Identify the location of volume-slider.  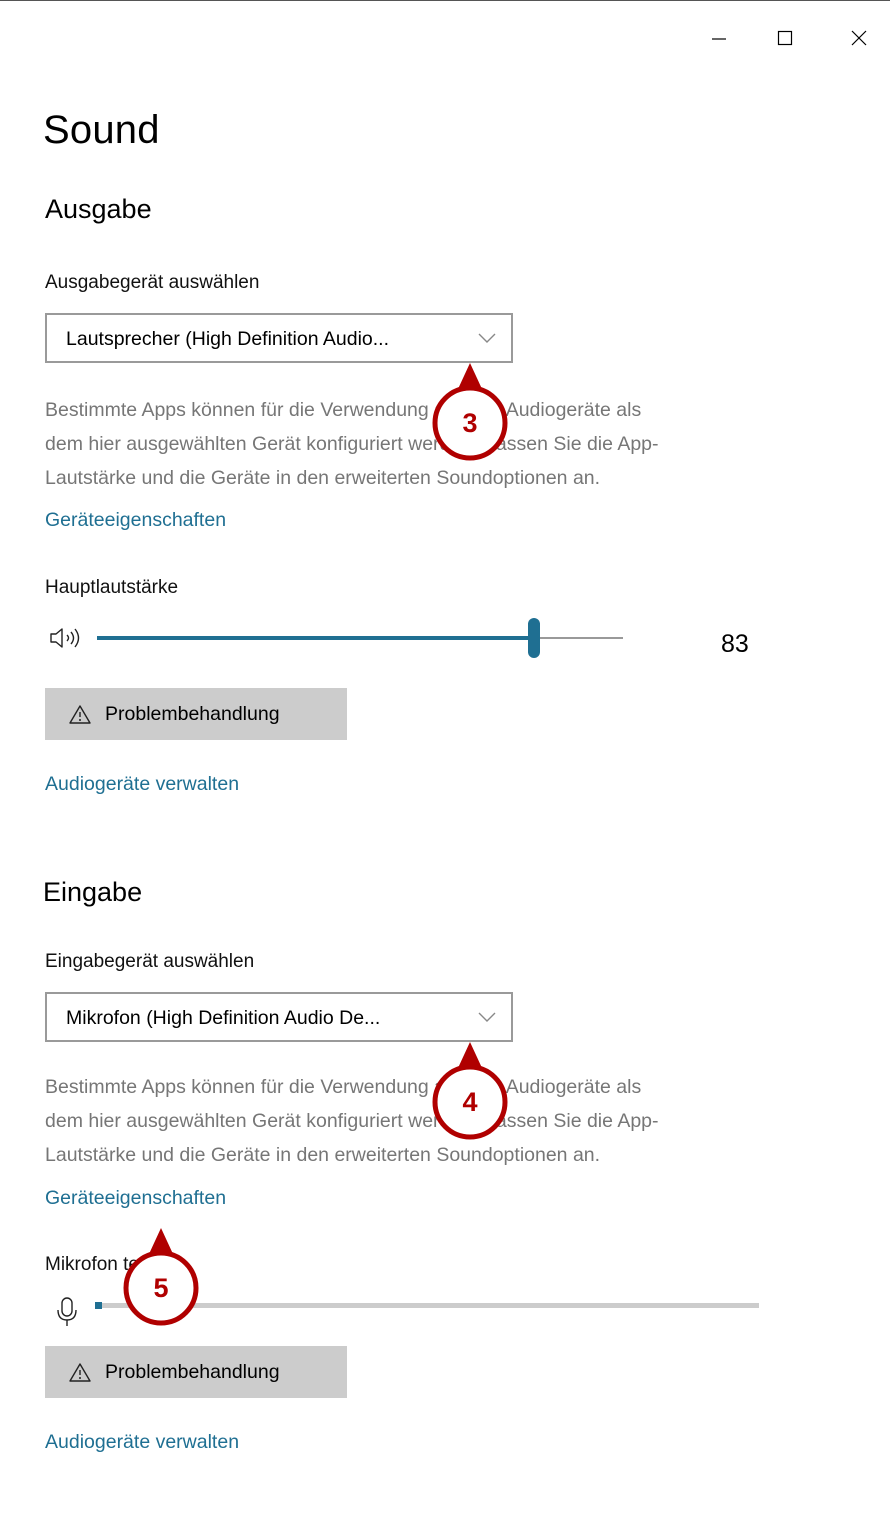
(360, 638).